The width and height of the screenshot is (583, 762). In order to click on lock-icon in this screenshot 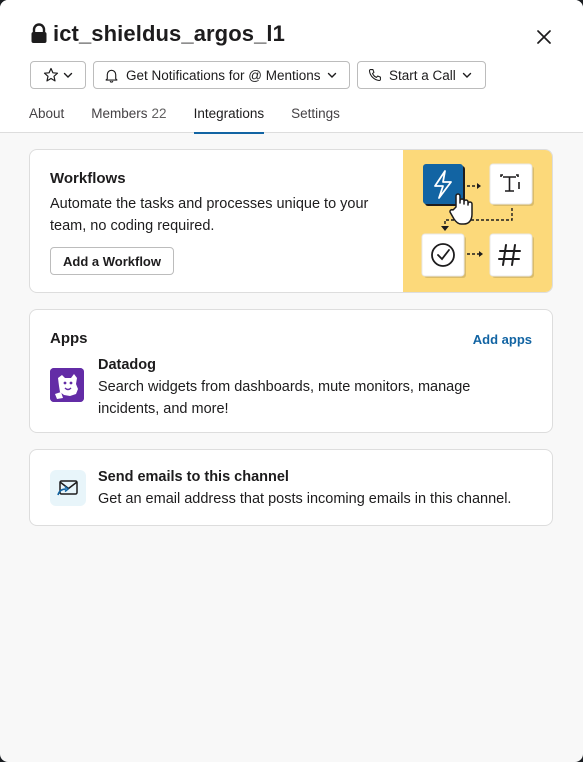, I will do `click(39, 34)`.